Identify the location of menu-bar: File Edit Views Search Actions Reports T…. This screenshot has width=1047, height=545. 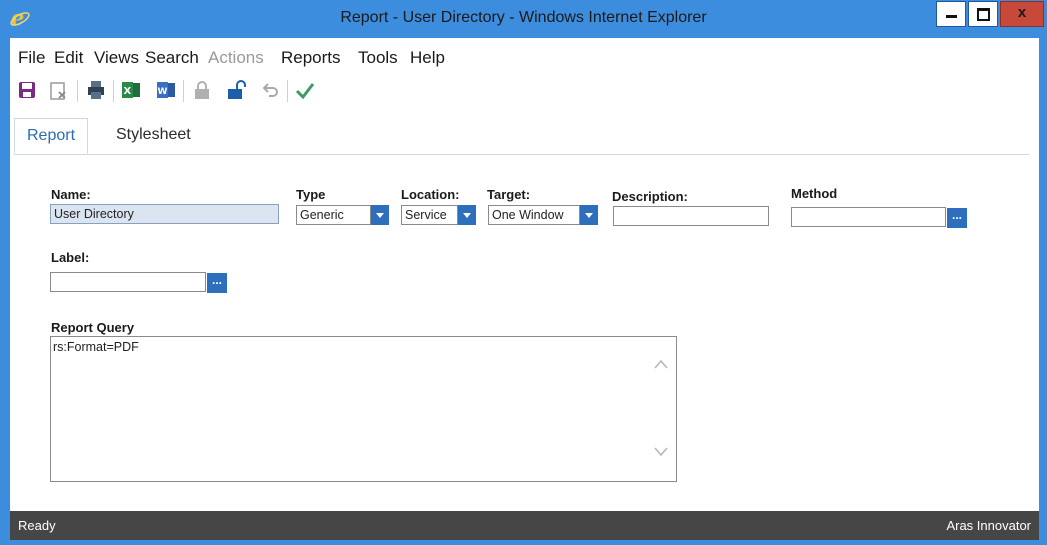
(524, 56).